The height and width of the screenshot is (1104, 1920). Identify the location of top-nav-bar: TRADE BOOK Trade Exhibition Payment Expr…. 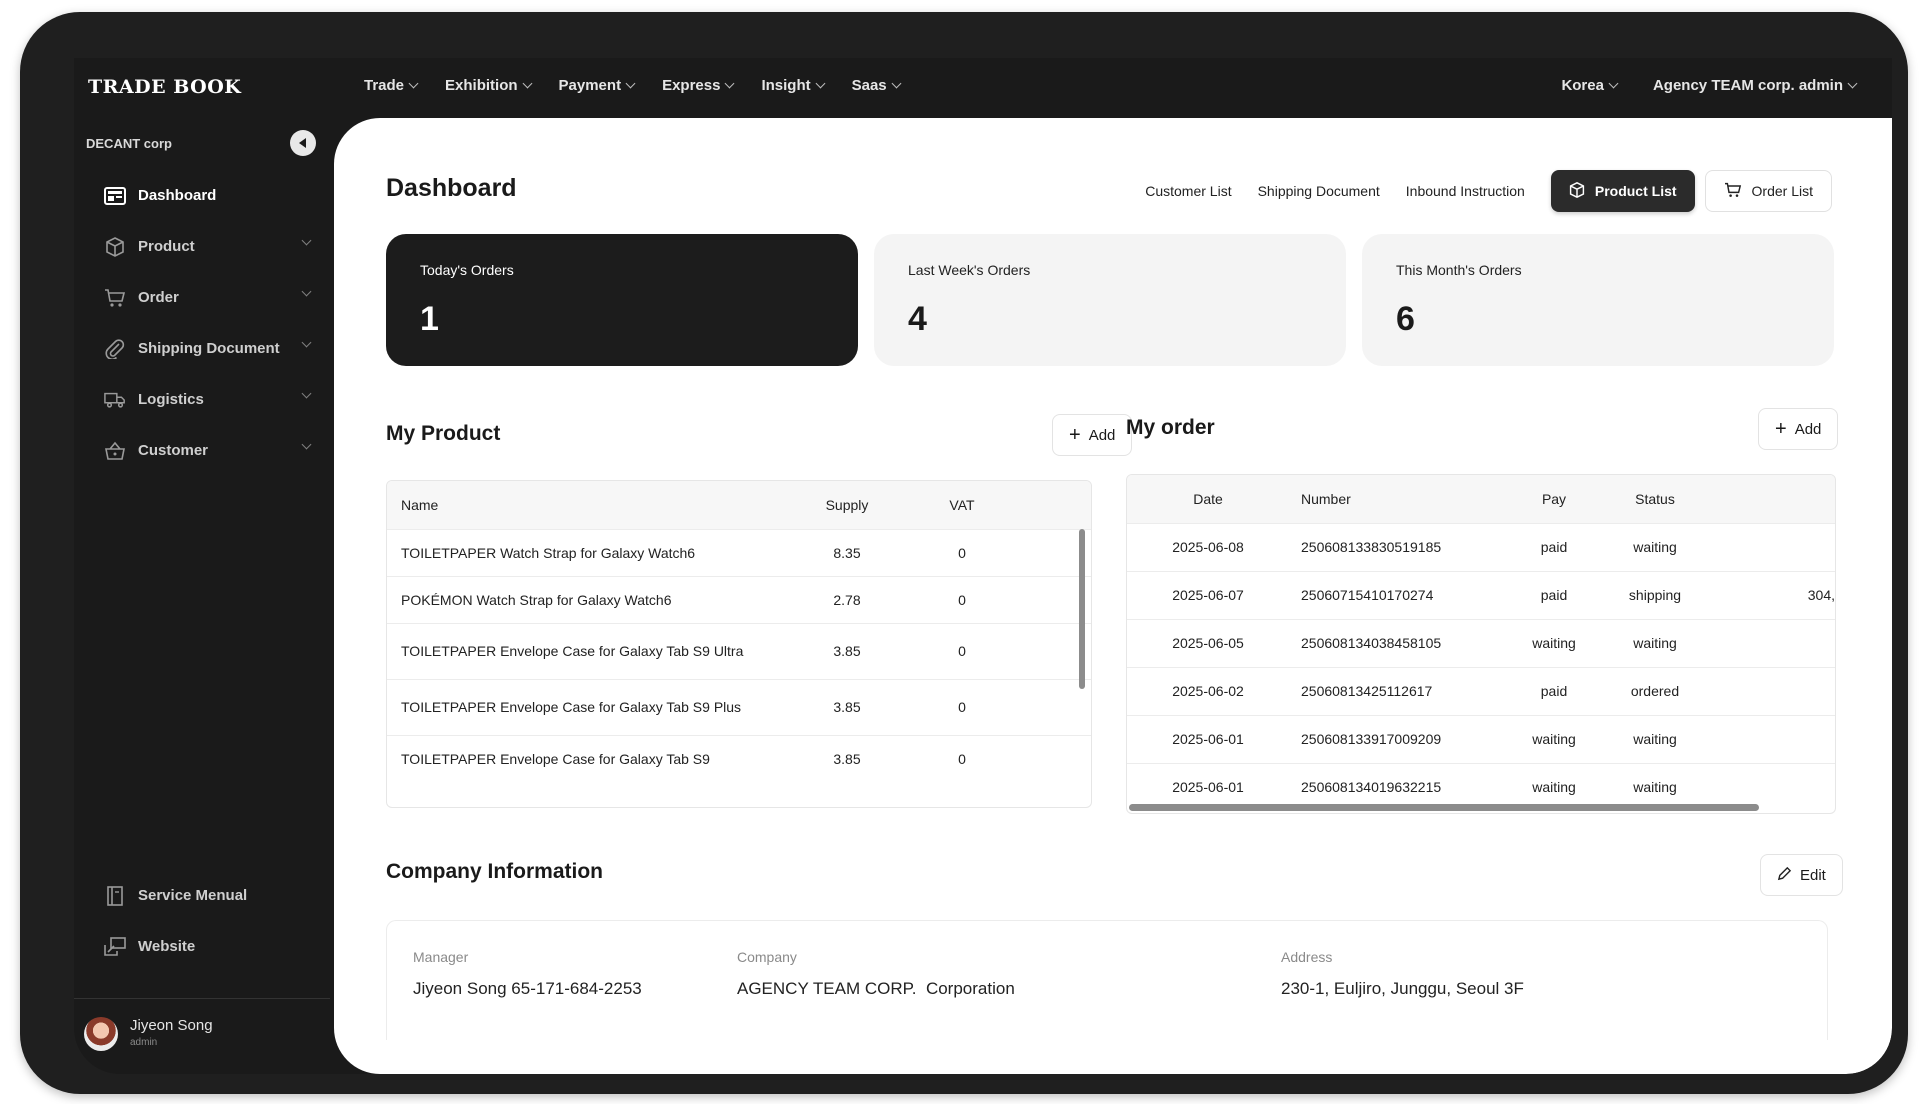
(983, 88).